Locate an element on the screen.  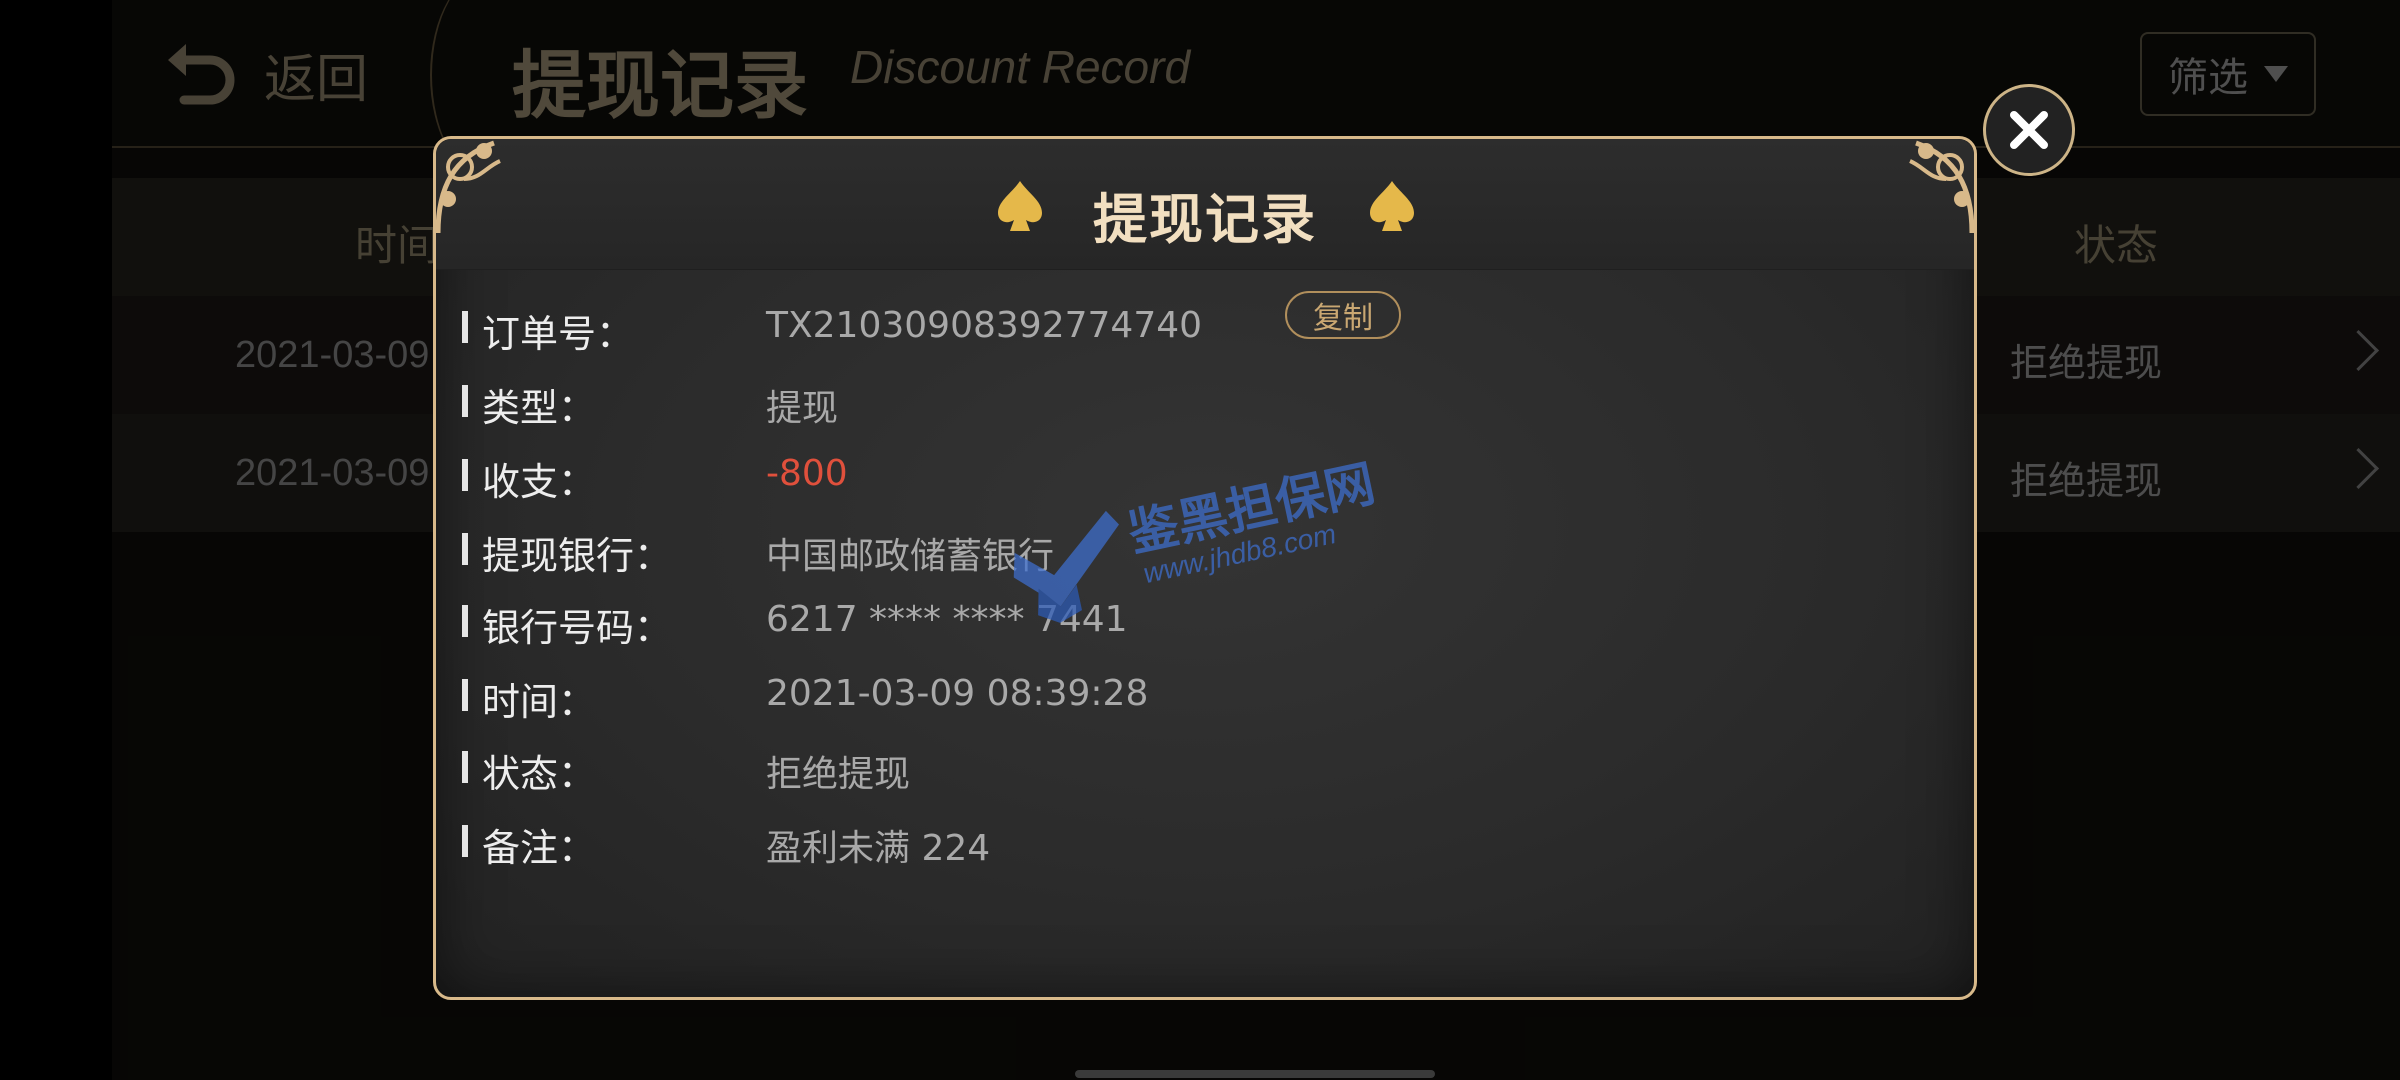
field-label: 备注： is located at coordinates (539, 848).